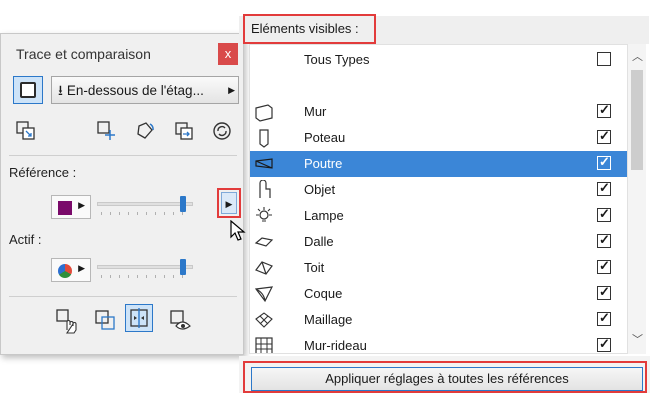  What do you see at coordinates (328, 319) in the screenshot?
I see `list-item-label: Maillage` at bounding box center [328, 319].